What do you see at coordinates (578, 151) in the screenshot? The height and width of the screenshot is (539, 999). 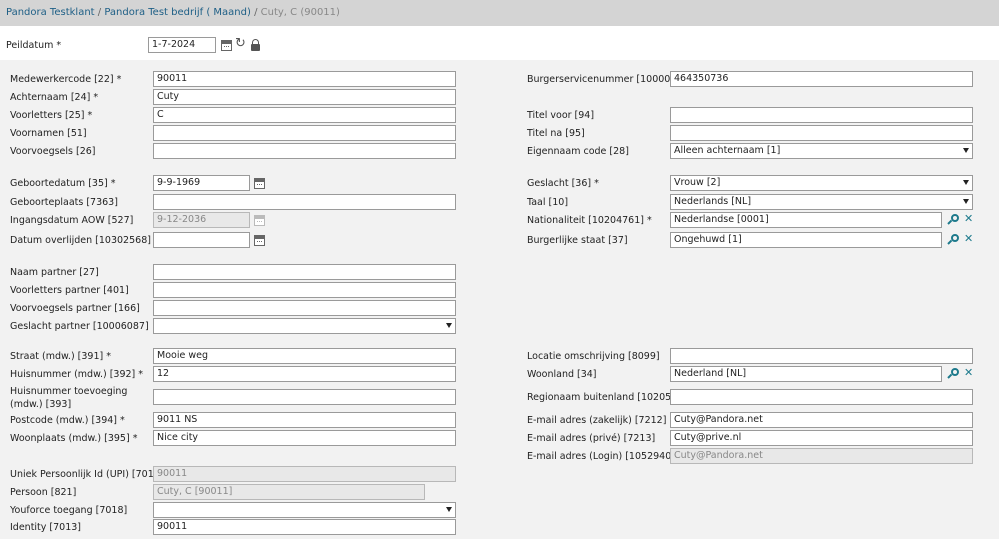 I see `eigennaam-code-label: Eigennaam code [28]` at bounding box center [578, 151].